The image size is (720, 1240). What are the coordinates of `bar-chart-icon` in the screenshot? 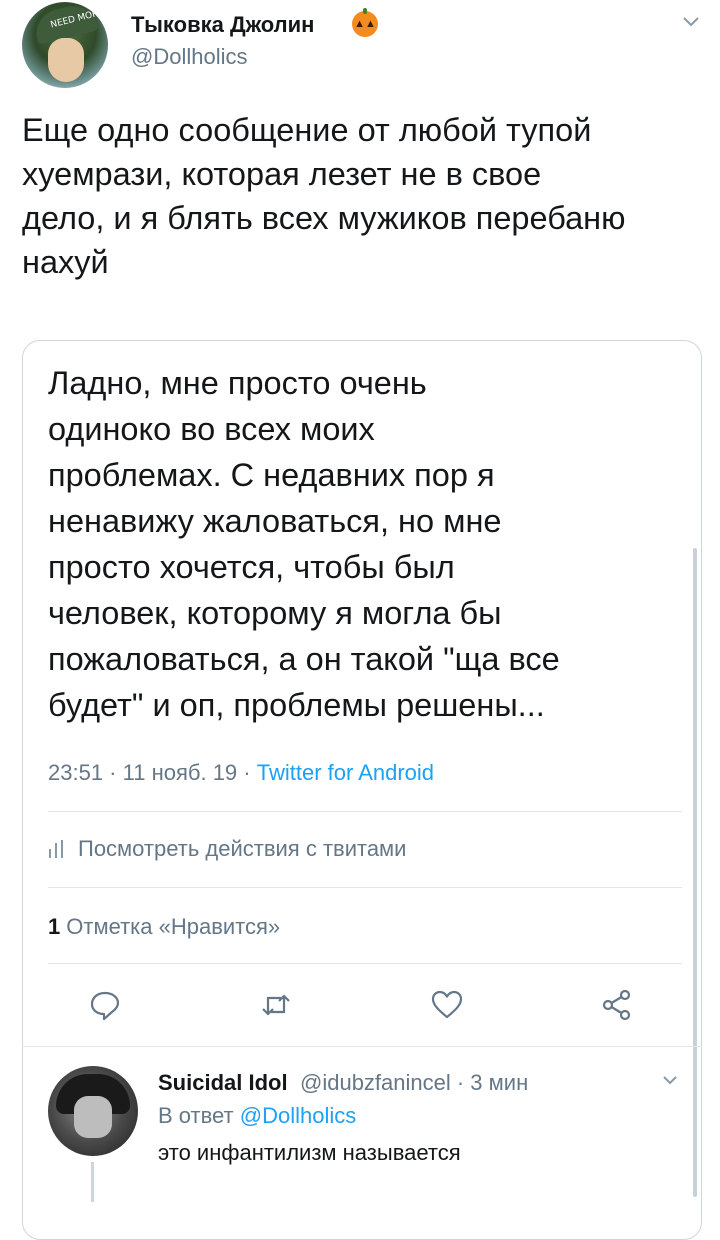 It's located at (56, 849).